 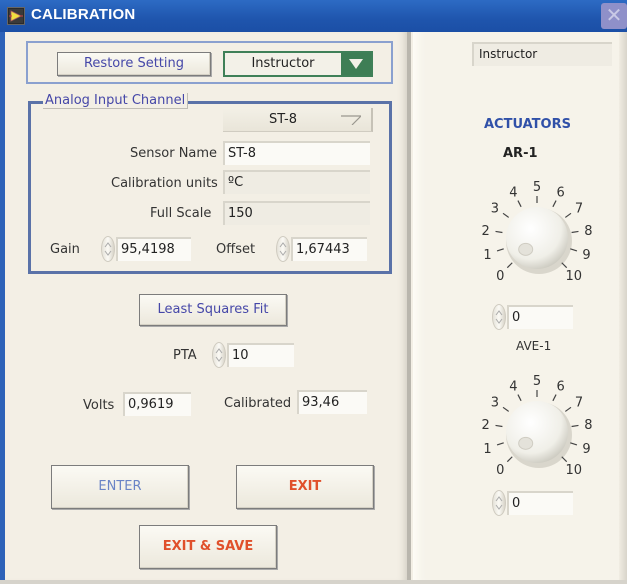 I want to click on dropdown-arrow, so click(x=356, y=64).